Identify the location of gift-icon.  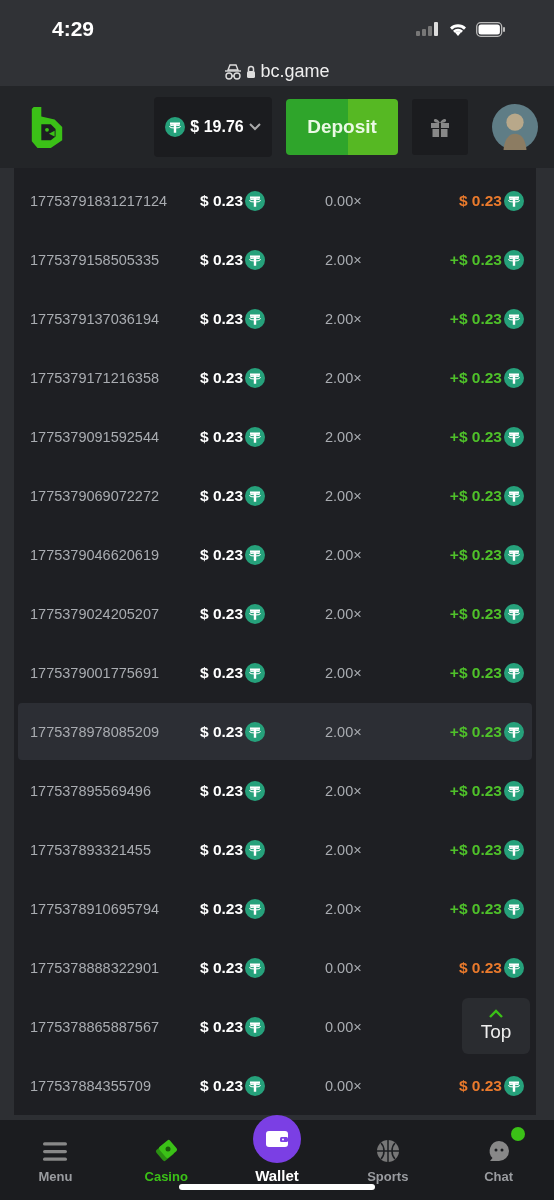
(440, 127).